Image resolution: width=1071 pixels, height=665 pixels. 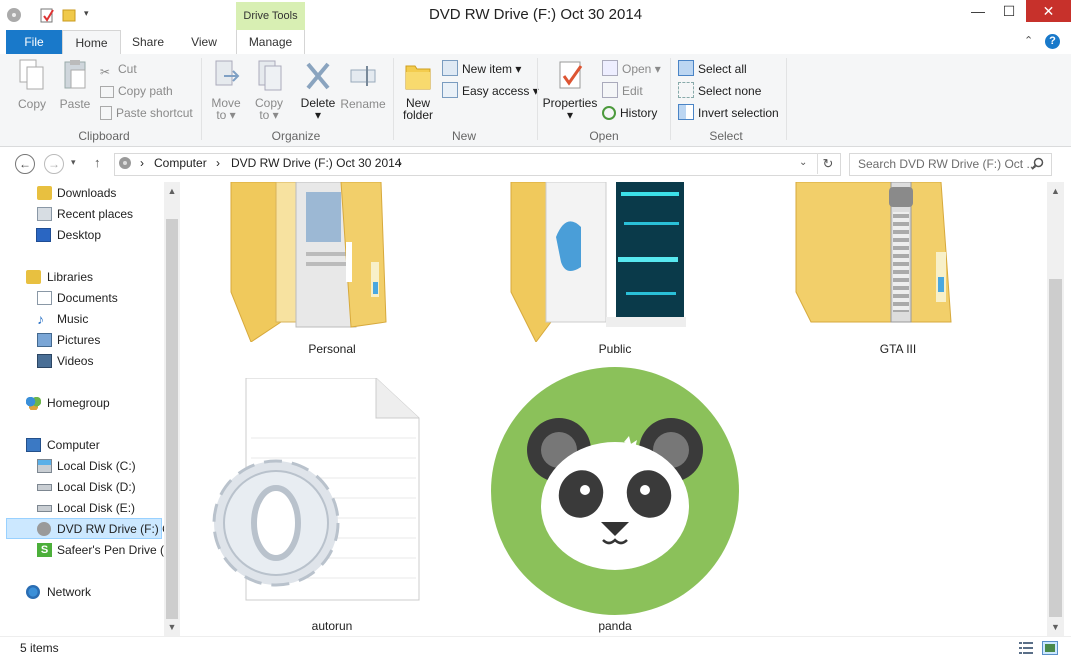 What do you see at coordinates (615, 626) in the screenshot?
I see `item-label: panda` at bounding box center [615, 626].